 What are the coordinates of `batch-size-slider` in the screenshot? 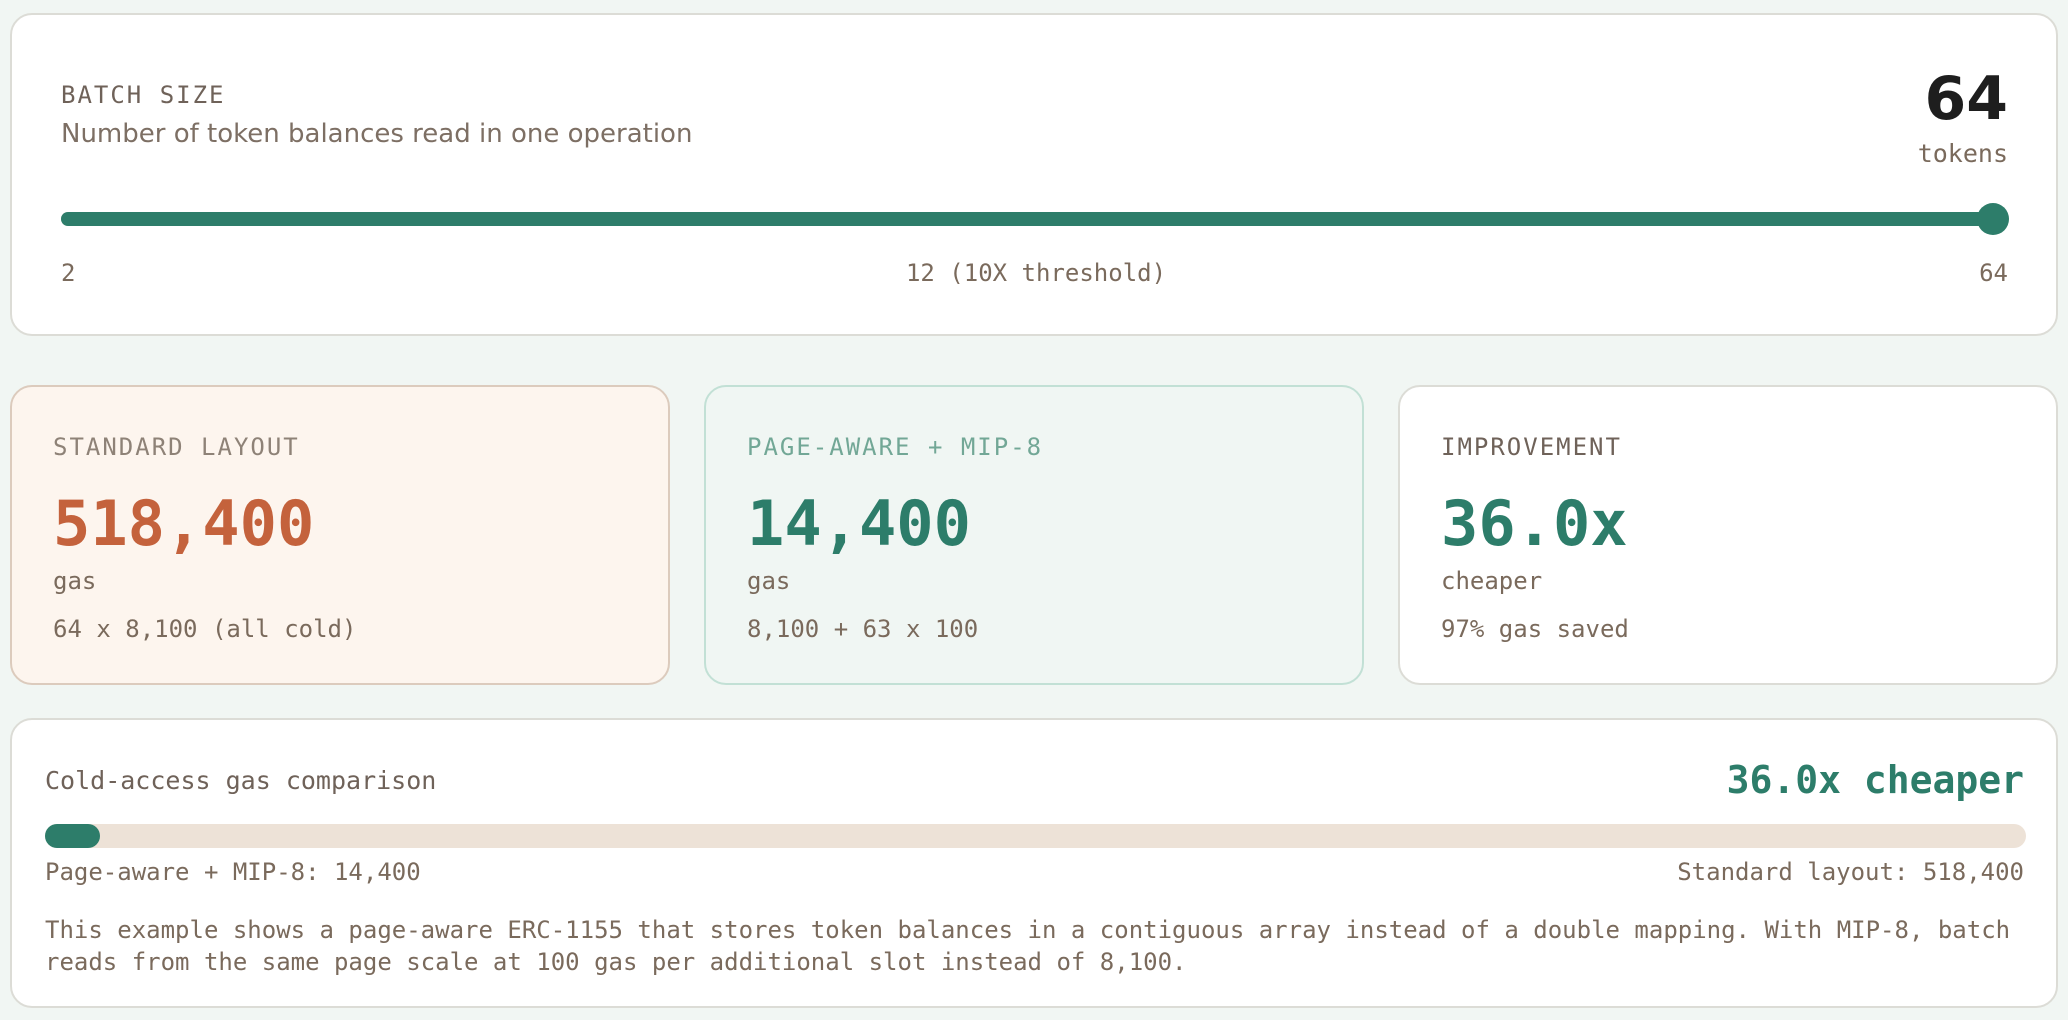 It's located at (1035, 219).